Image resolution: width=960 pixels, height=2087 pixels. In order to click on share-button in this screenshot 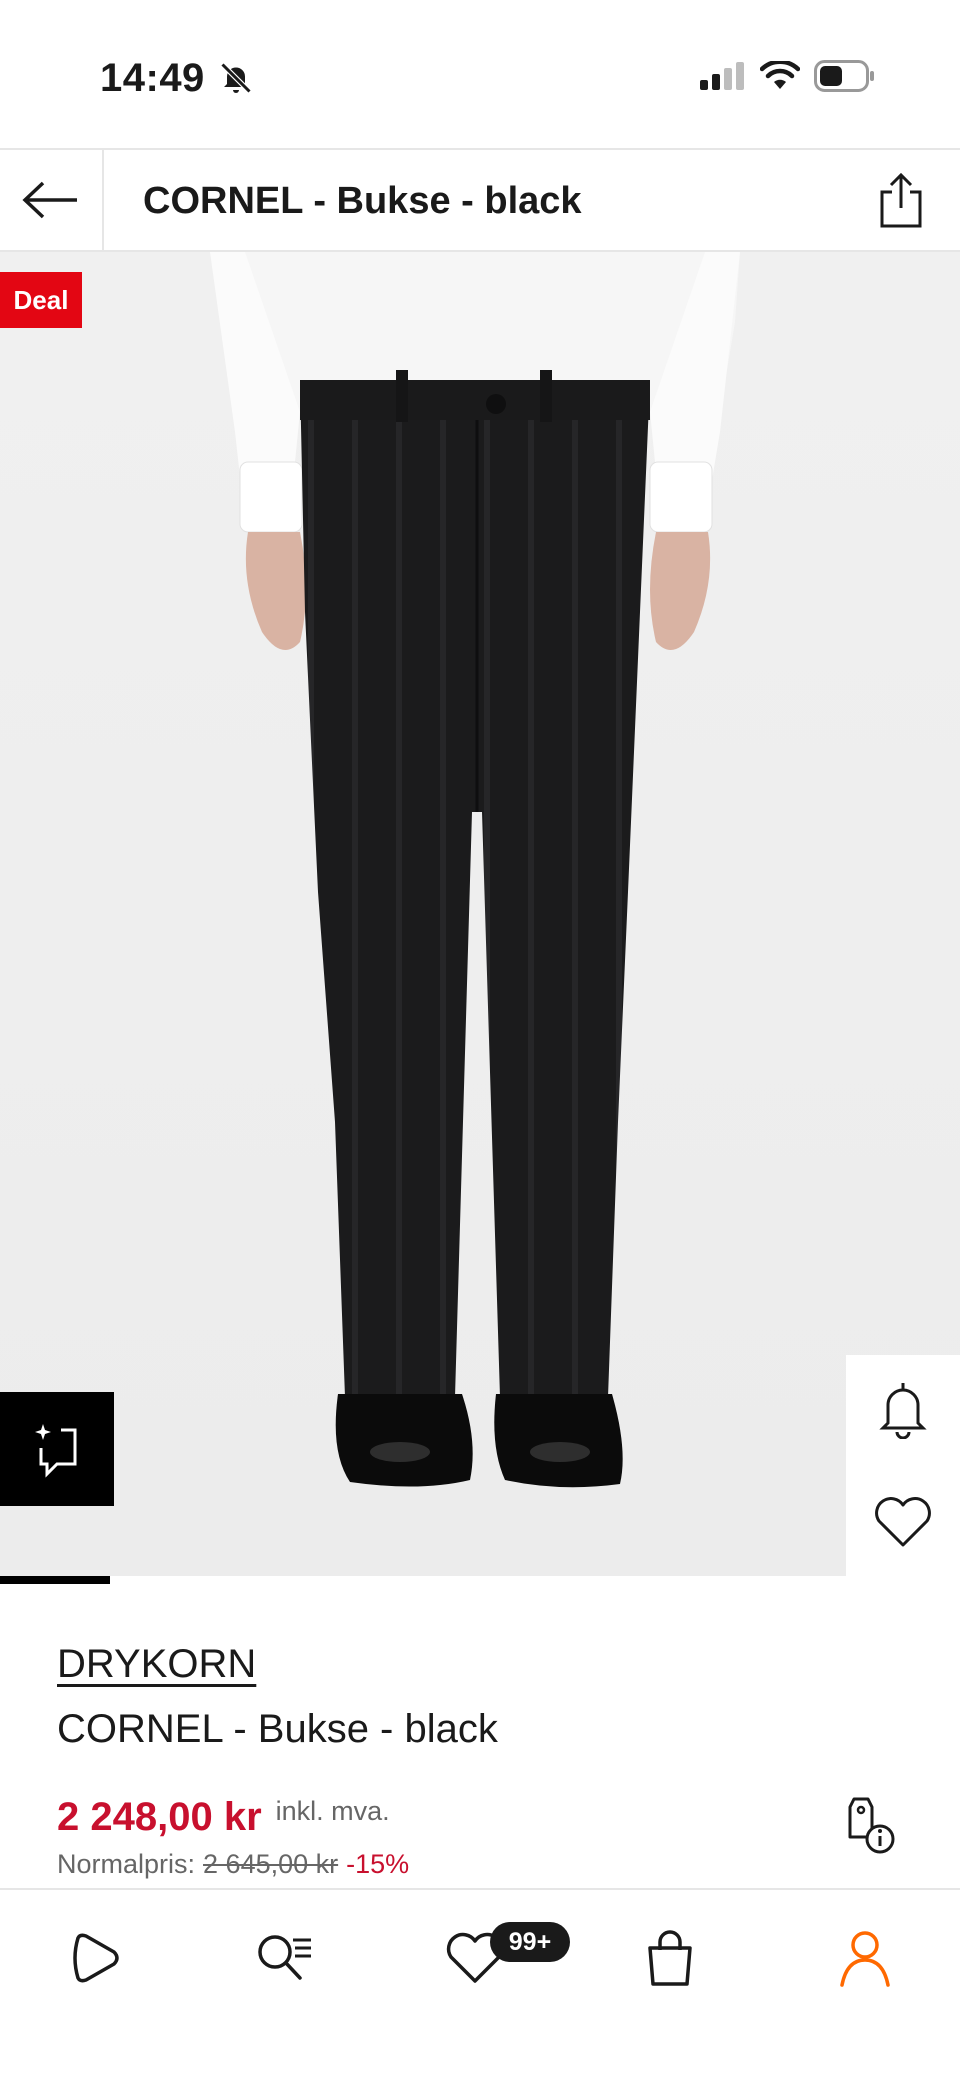, I will do `click(901, 201)`.